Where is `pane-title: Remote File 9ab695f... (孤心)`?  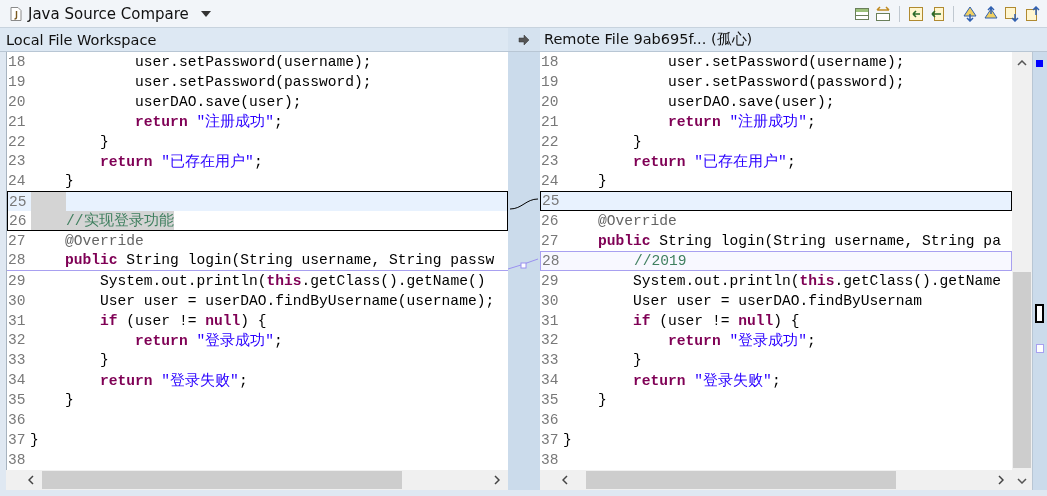
pane-title: Remote File 9ab695f... (孤心) is located at coordinates (648, 39).